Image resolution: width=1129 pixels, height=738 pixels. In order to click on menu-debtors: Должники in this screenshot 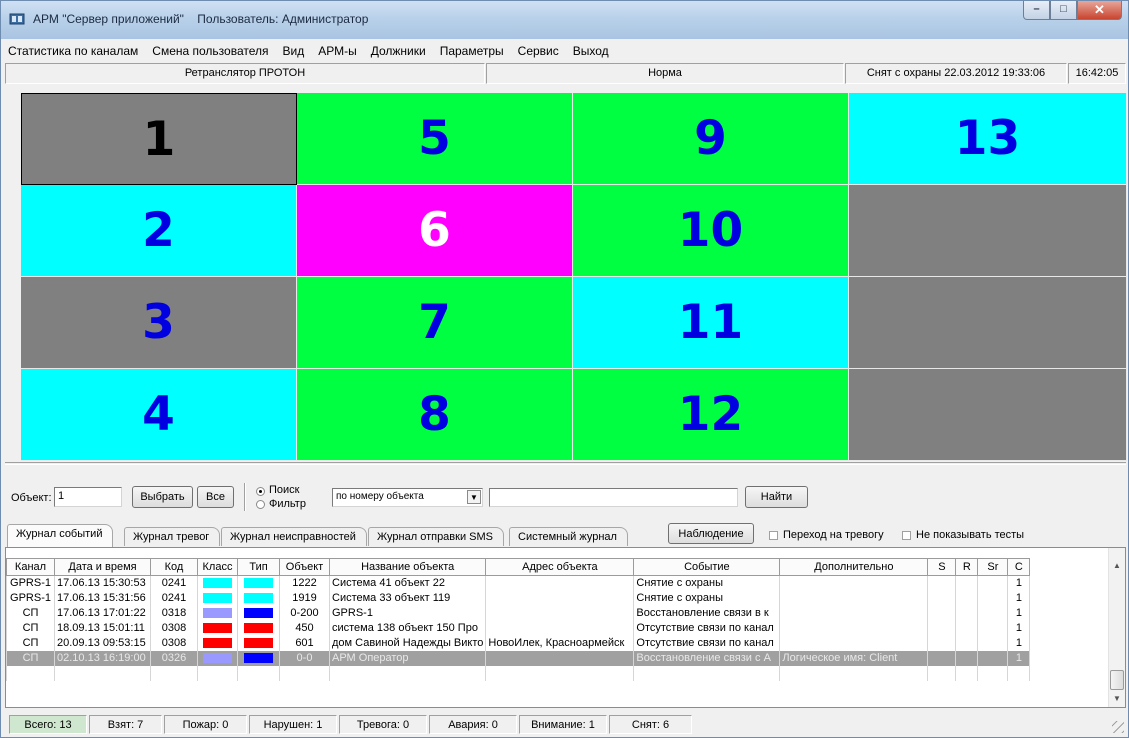, I will do `click(397, 51)`.